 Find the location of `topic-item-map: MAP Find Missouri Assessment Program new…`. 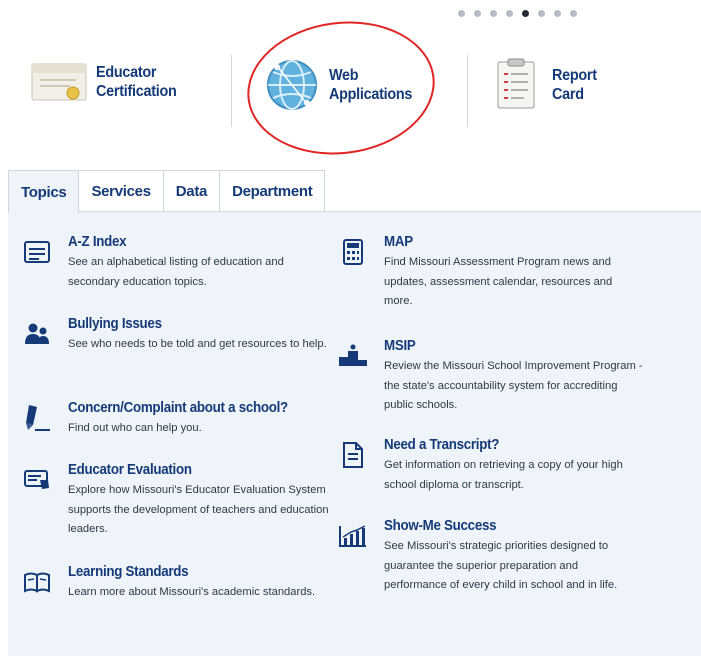

topic-item-map: MAP Find Missouri Assessment Program new… is located at coordinates (488, 273).